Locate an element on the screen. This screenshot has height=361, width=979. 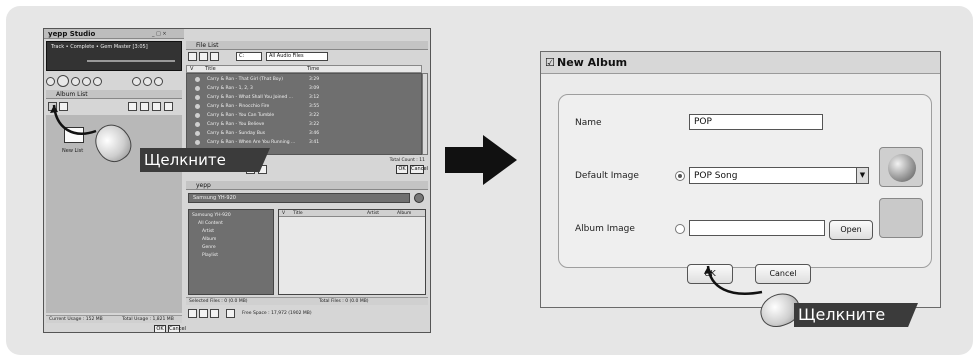
table-row: Carry & Ron - Pinocchio Fire 3:55 is located at coordinates (304, 106).